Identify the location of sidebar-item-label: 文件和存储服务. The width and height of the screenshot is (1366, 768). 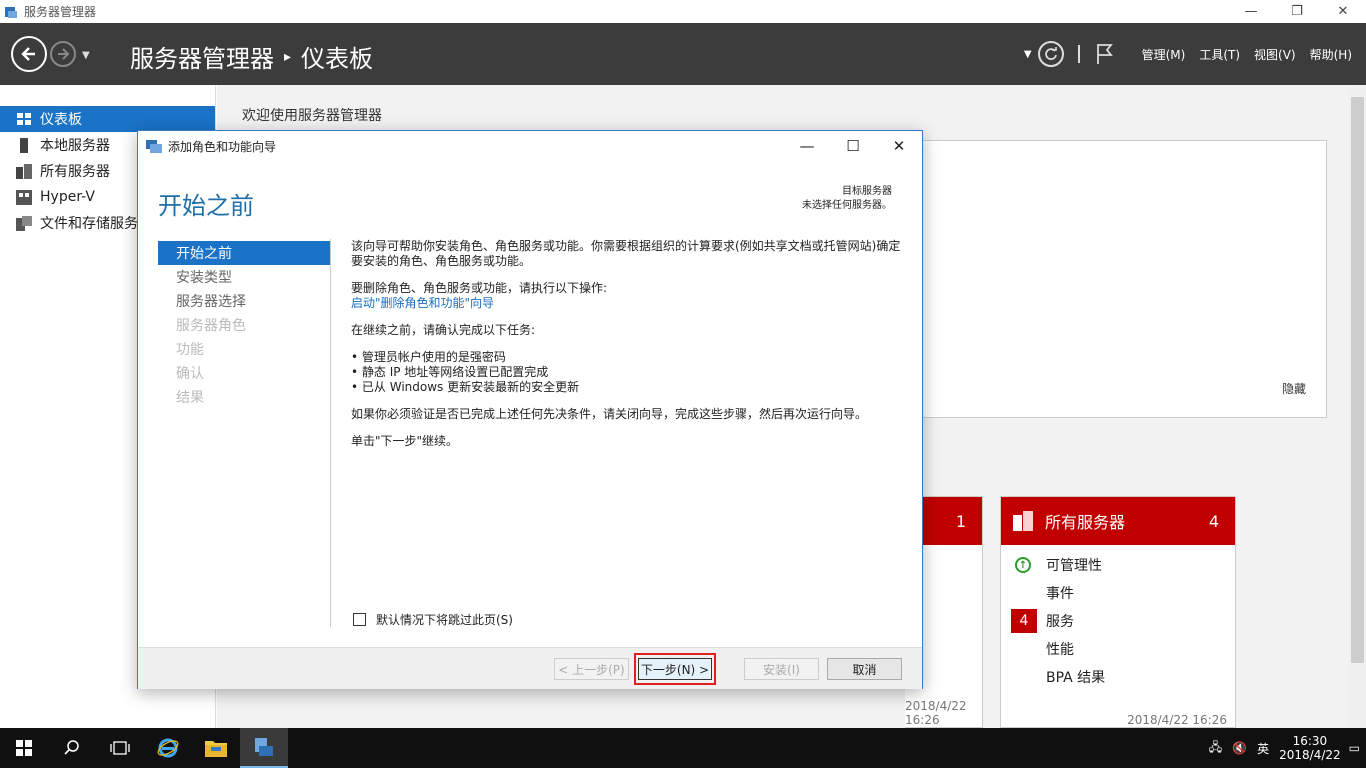
(89, 224).